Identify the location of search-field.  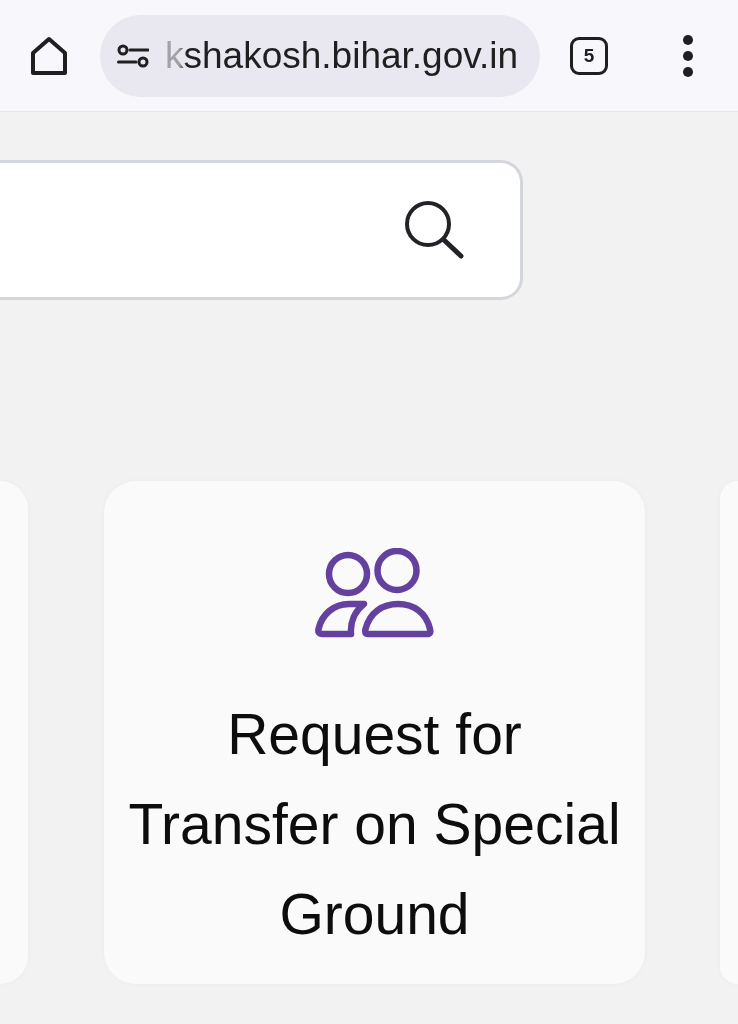
(261, 230).